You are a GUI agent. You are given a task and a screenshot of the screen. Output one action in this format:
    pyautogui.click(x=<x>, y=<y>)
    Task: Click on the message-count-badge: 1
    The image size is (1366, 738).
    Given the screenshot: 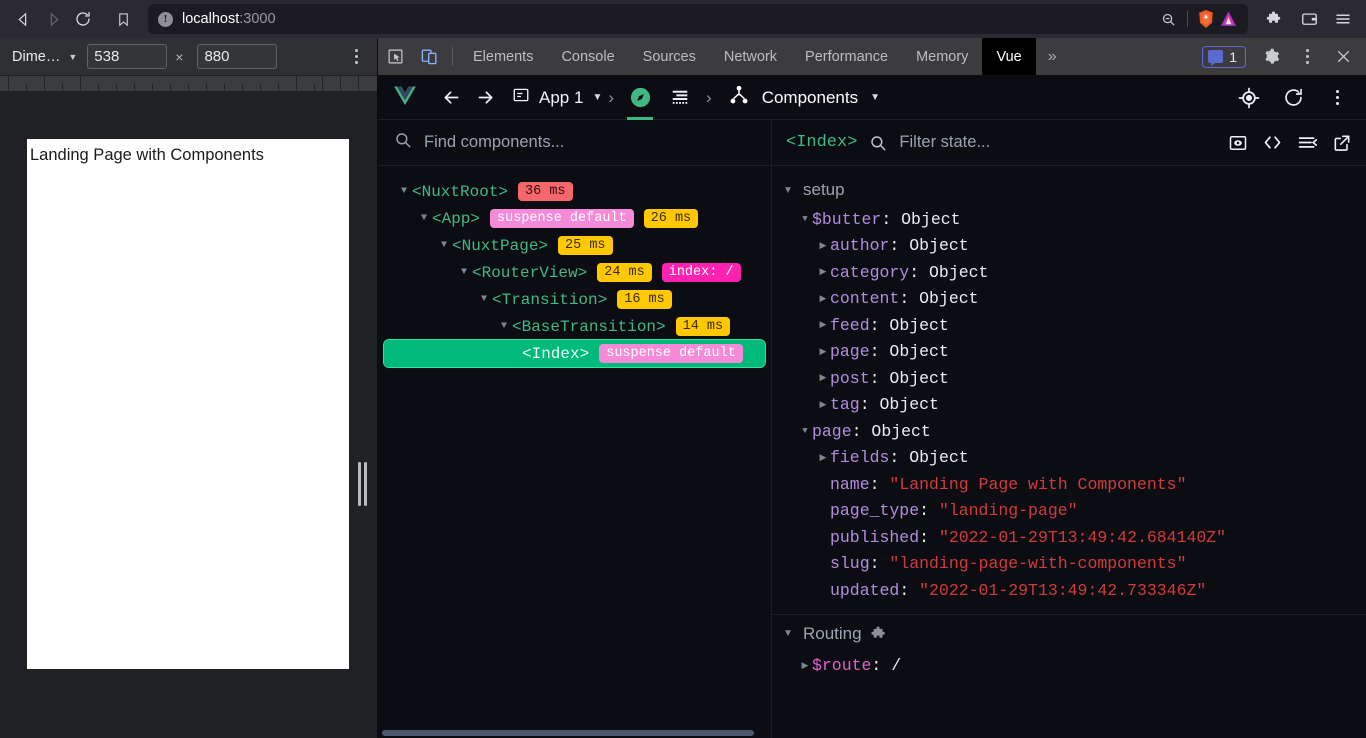 What is the action you would take?
    pyautogui.click(x=1224, y=56)
    